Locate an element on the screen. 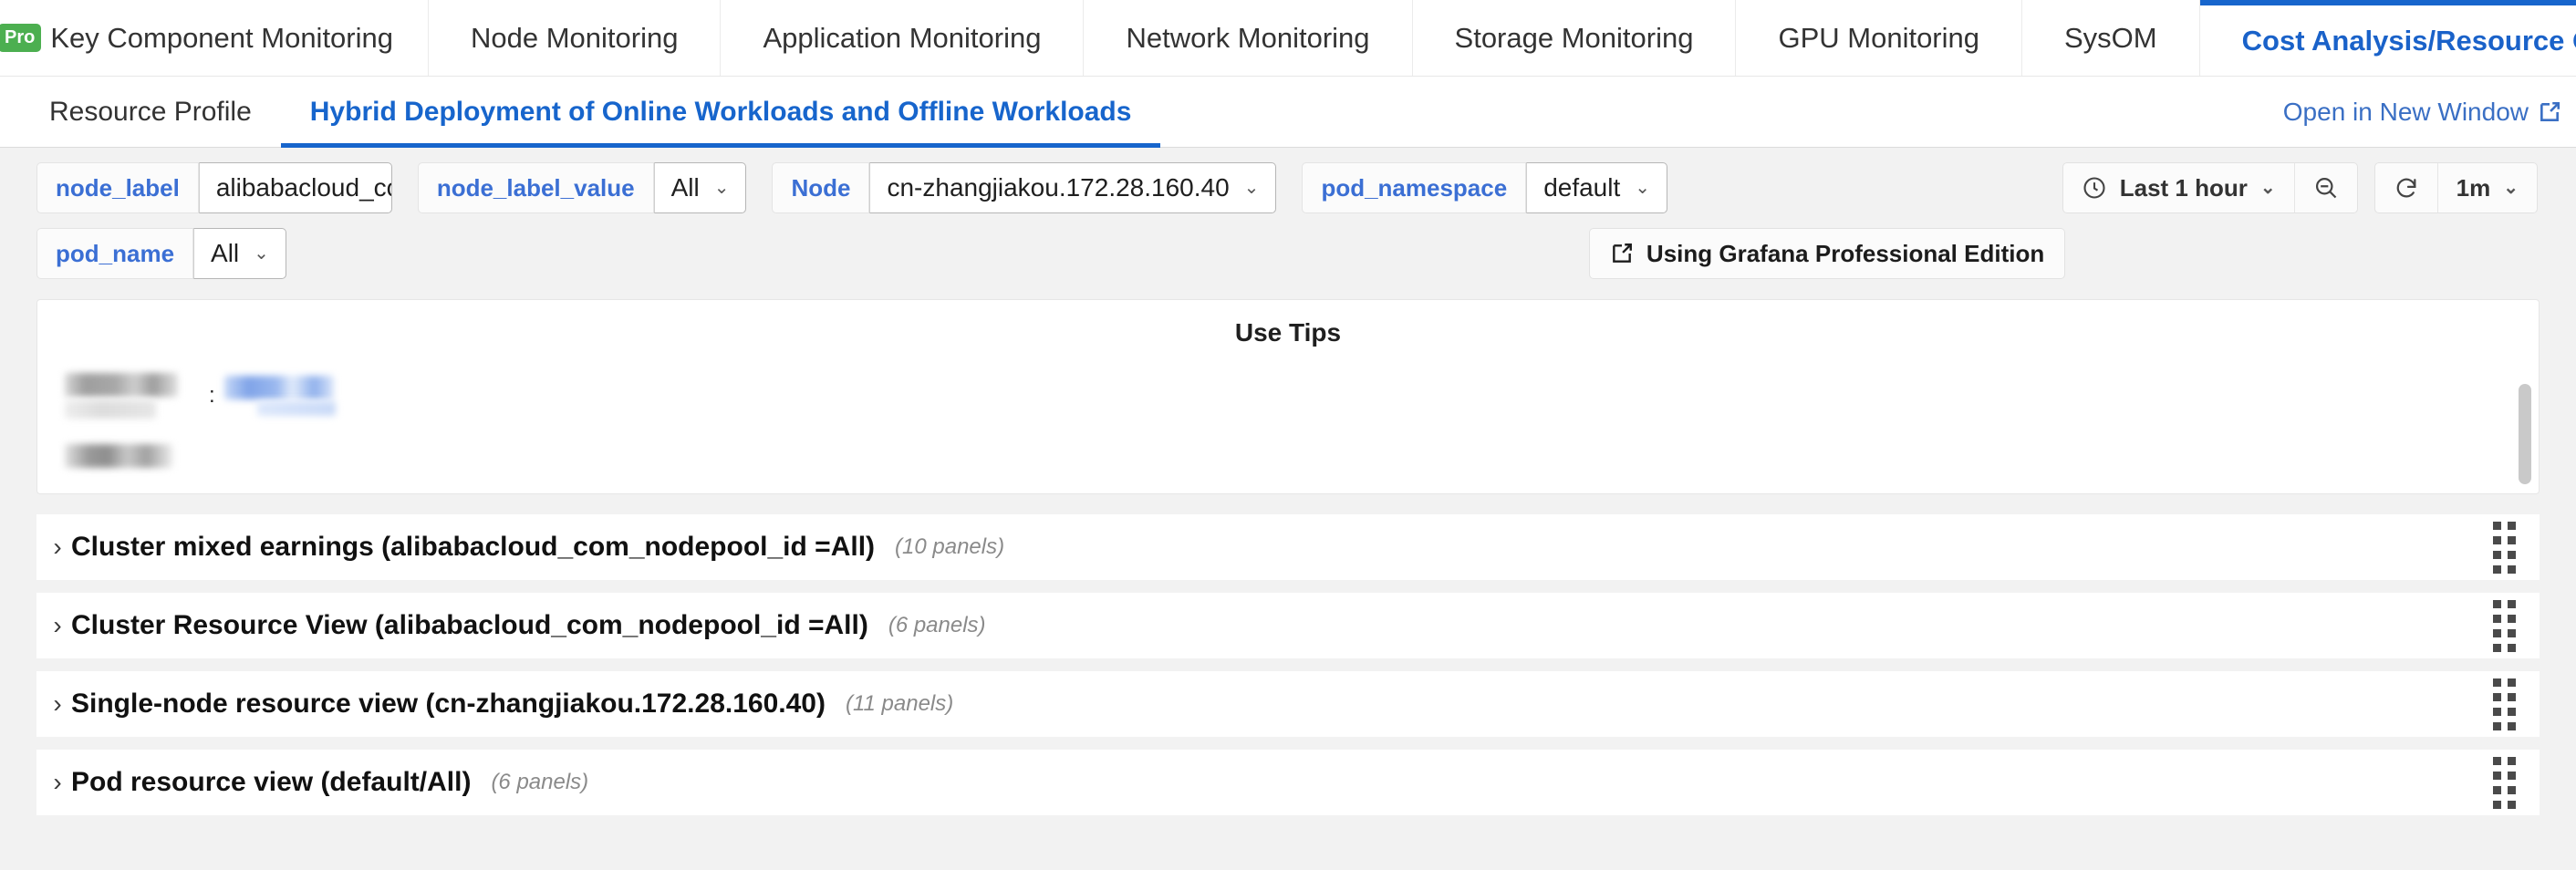  refresh-interval-label: 1m is located at coordinates (2473, 187).